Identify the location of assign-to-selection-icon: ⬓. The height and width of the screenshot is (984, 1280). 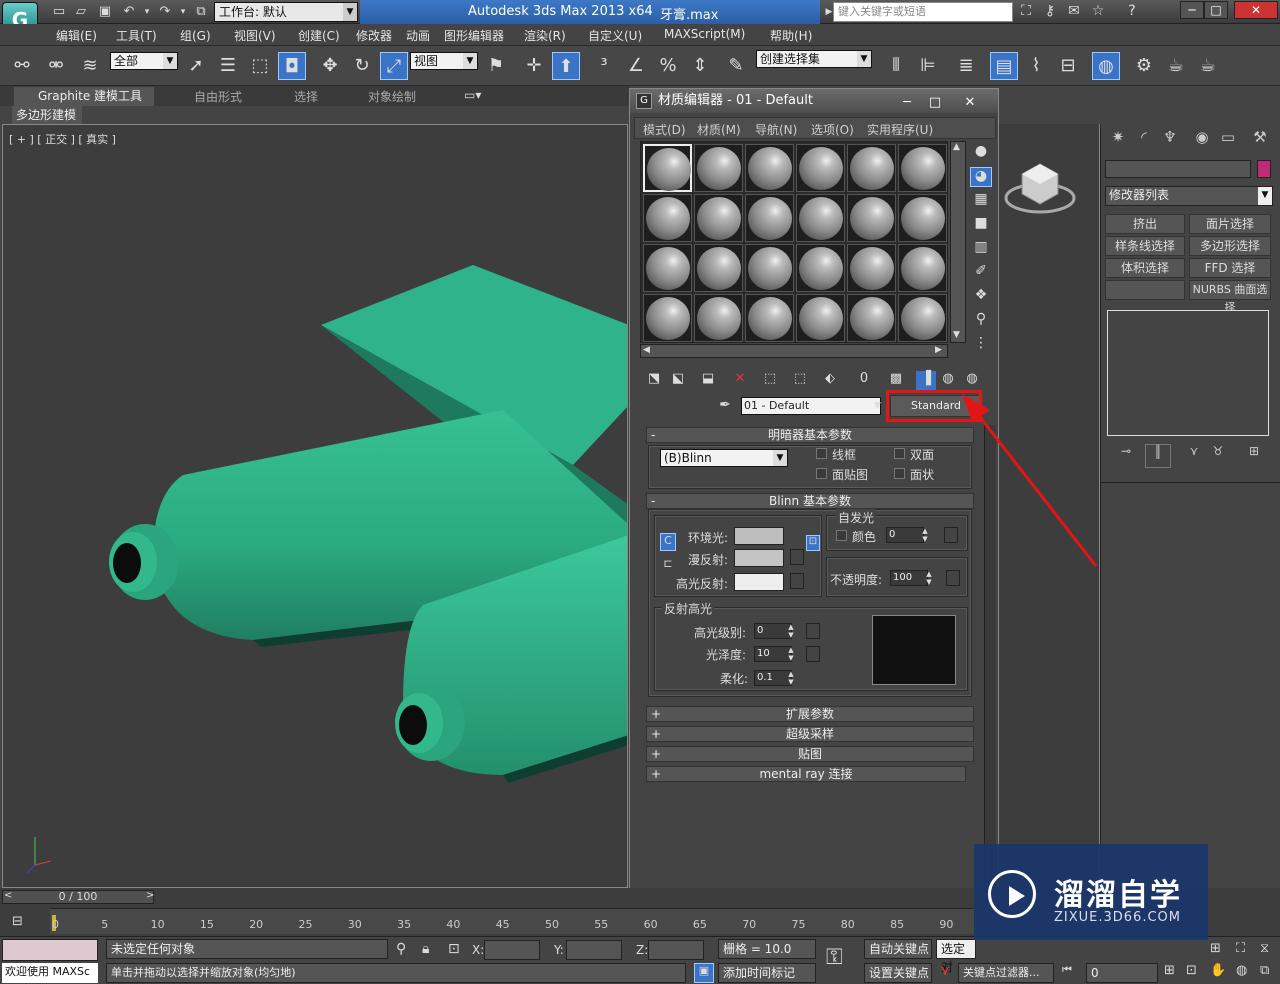
(708, 381).